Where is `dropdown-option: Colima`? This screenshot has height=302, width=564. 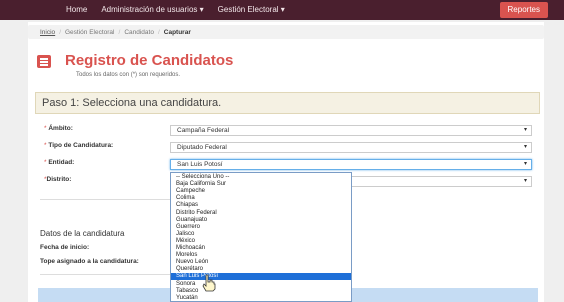
dropdown-option: Colima is located at coordinates (261, 198).